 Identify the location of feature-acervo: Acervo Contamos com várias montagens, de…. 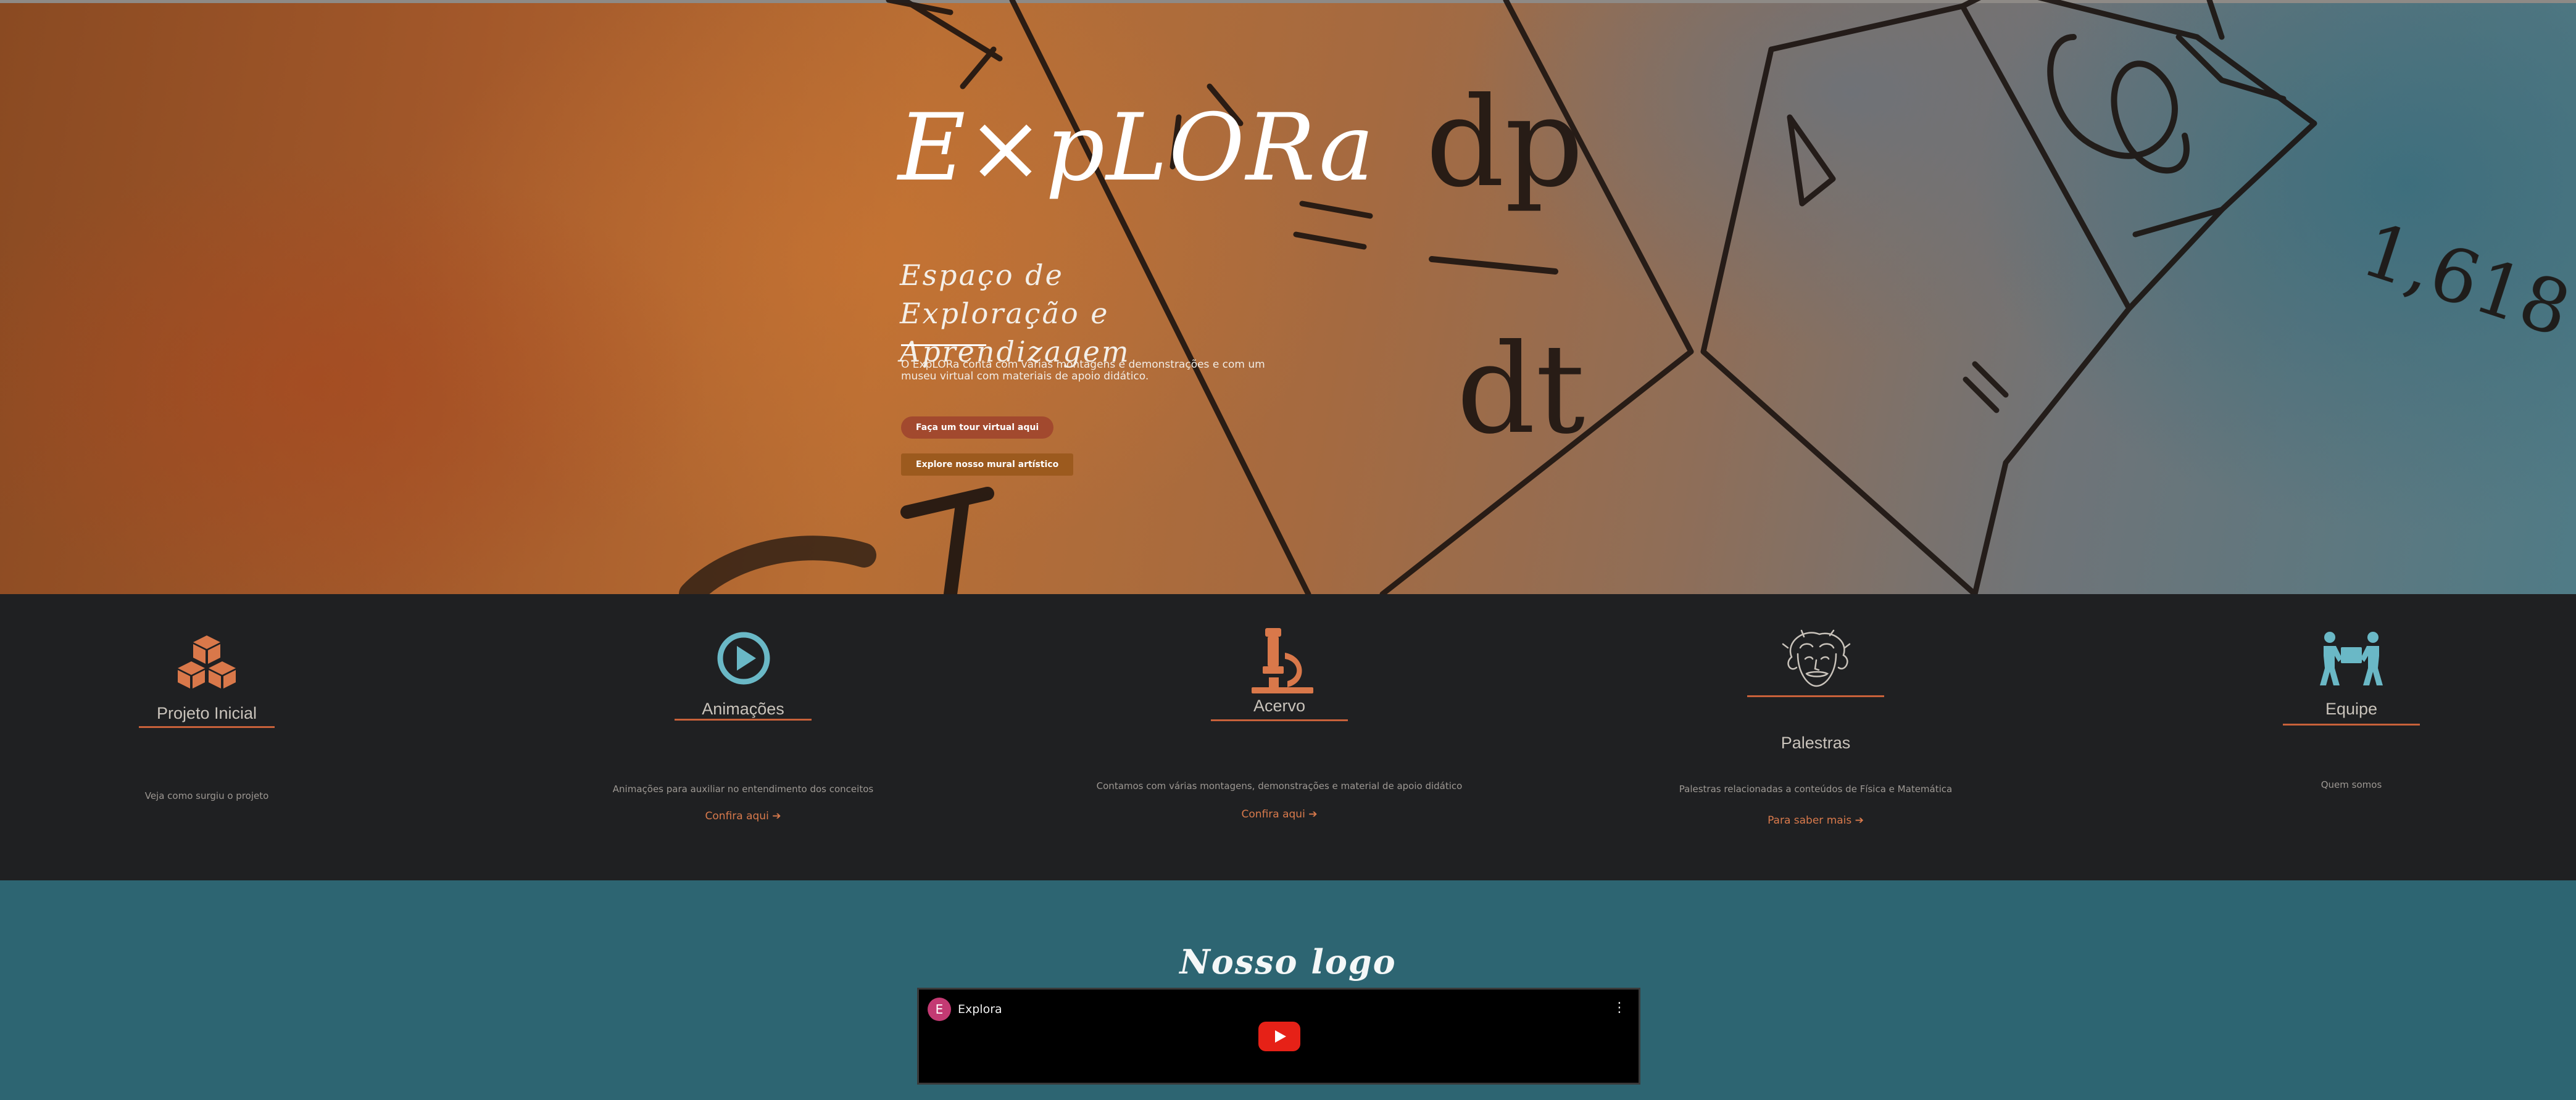
(1279, 724).